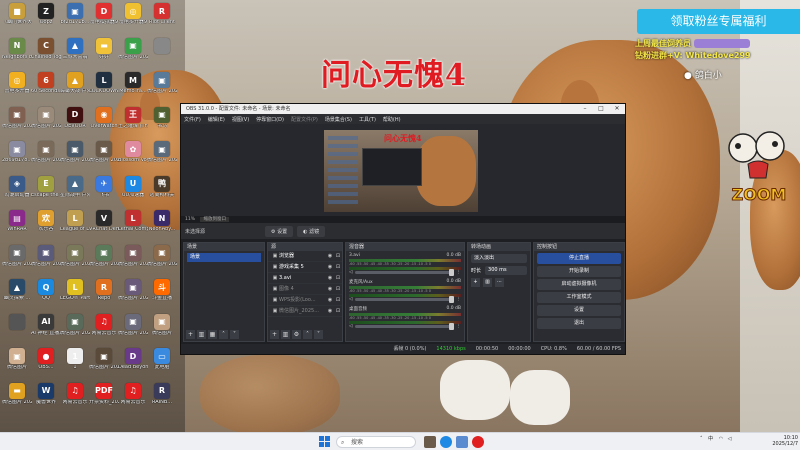 This screenshot has width=800, height=450. What do you see at coordinates (162, 364) in the screenshot?
I see `desktop-icon: ▭ 此电脑` at bounding box center [162, 364].